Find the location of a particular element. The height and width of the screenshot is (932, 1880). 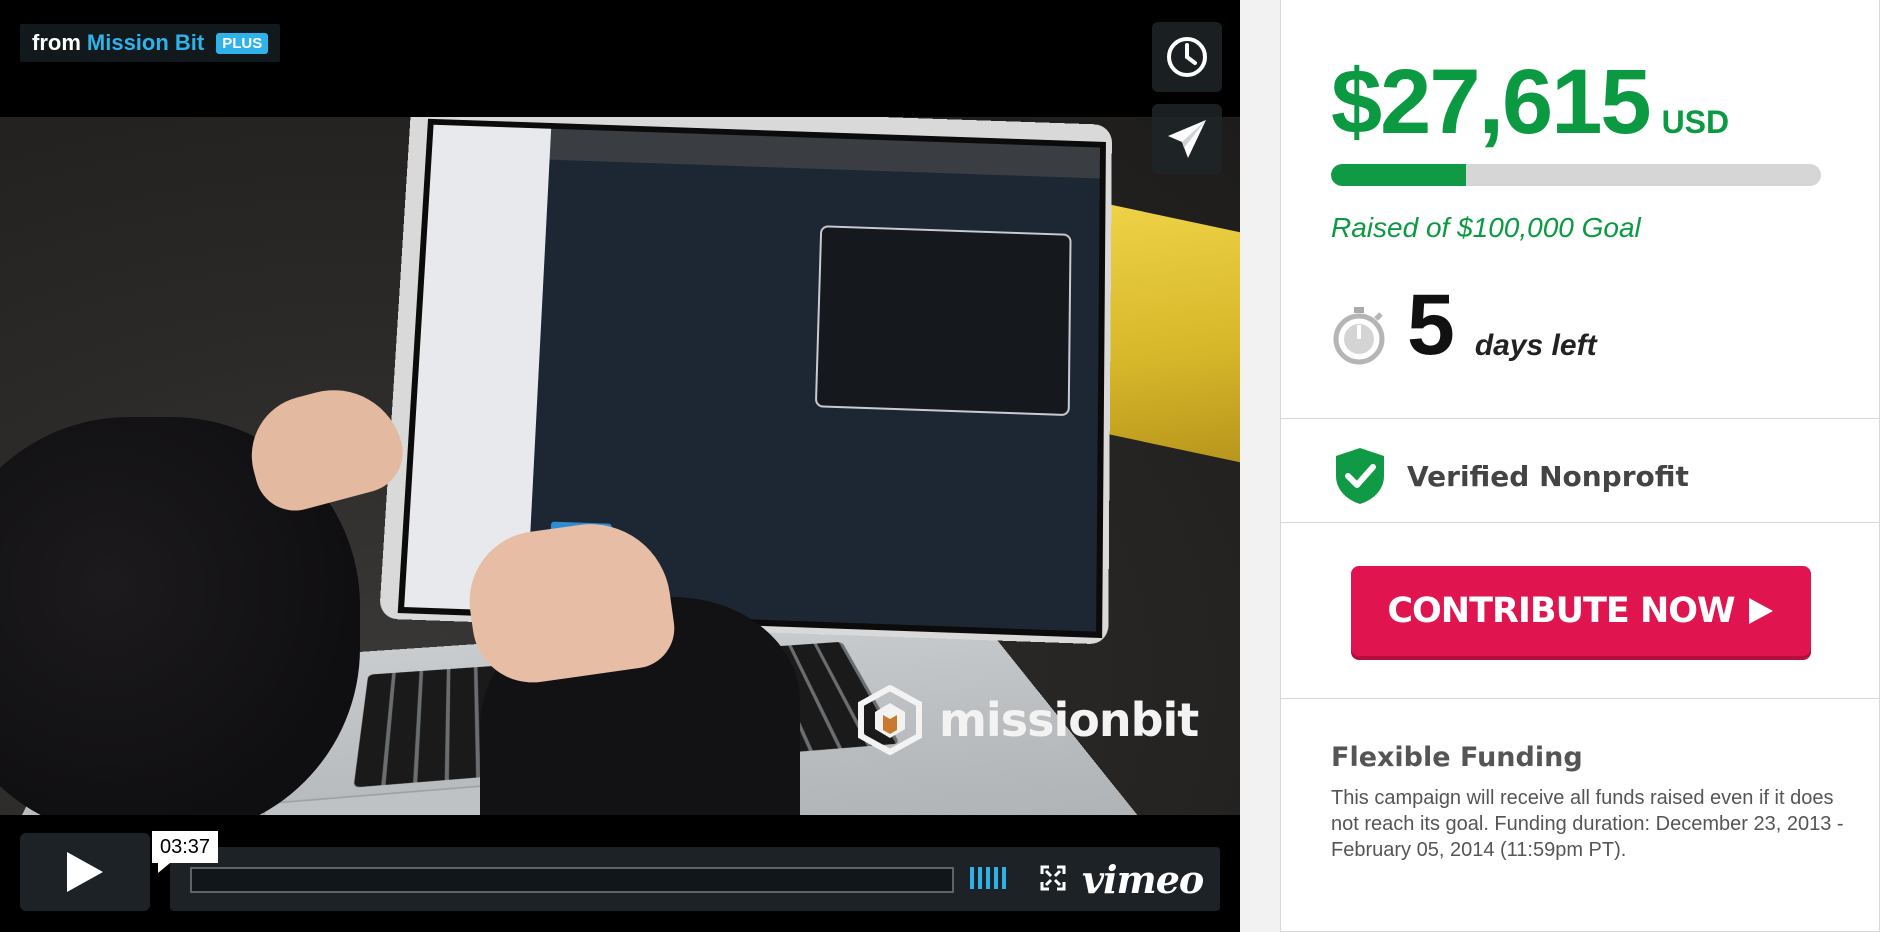

stopwatch-icon is located at coordinates (1359, 335).